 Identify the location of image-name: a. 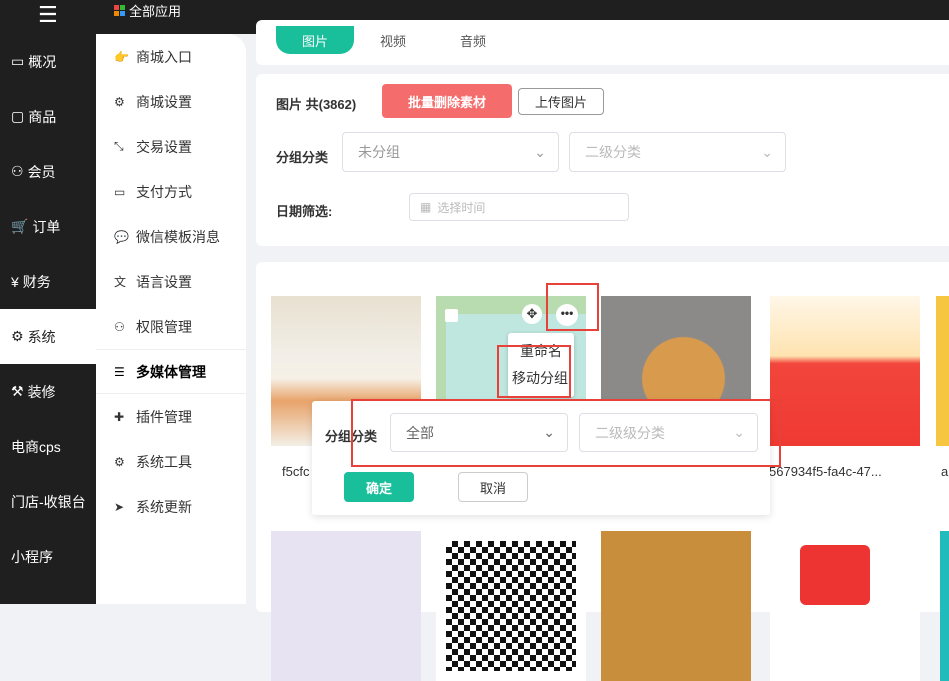
(945, 471).